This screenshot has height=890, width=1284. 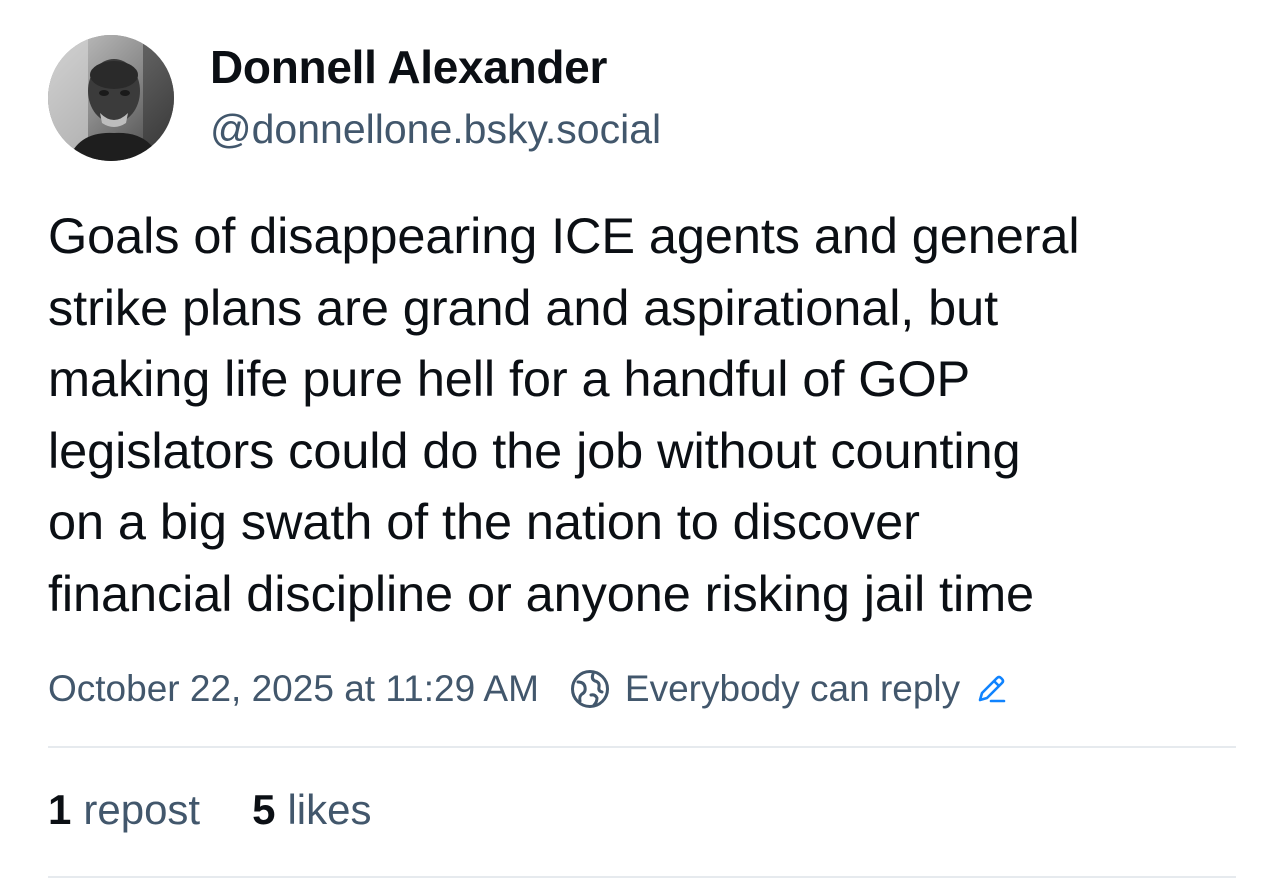 I want to click on pencil-icon, so click(x=991, y=689).